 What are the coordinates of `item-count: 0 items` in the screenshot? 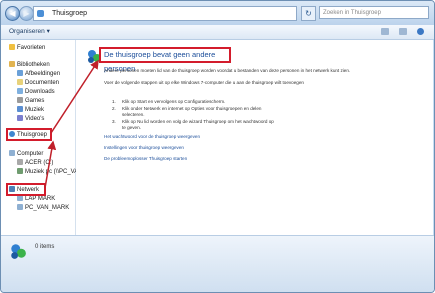 It's located at (45, 247).